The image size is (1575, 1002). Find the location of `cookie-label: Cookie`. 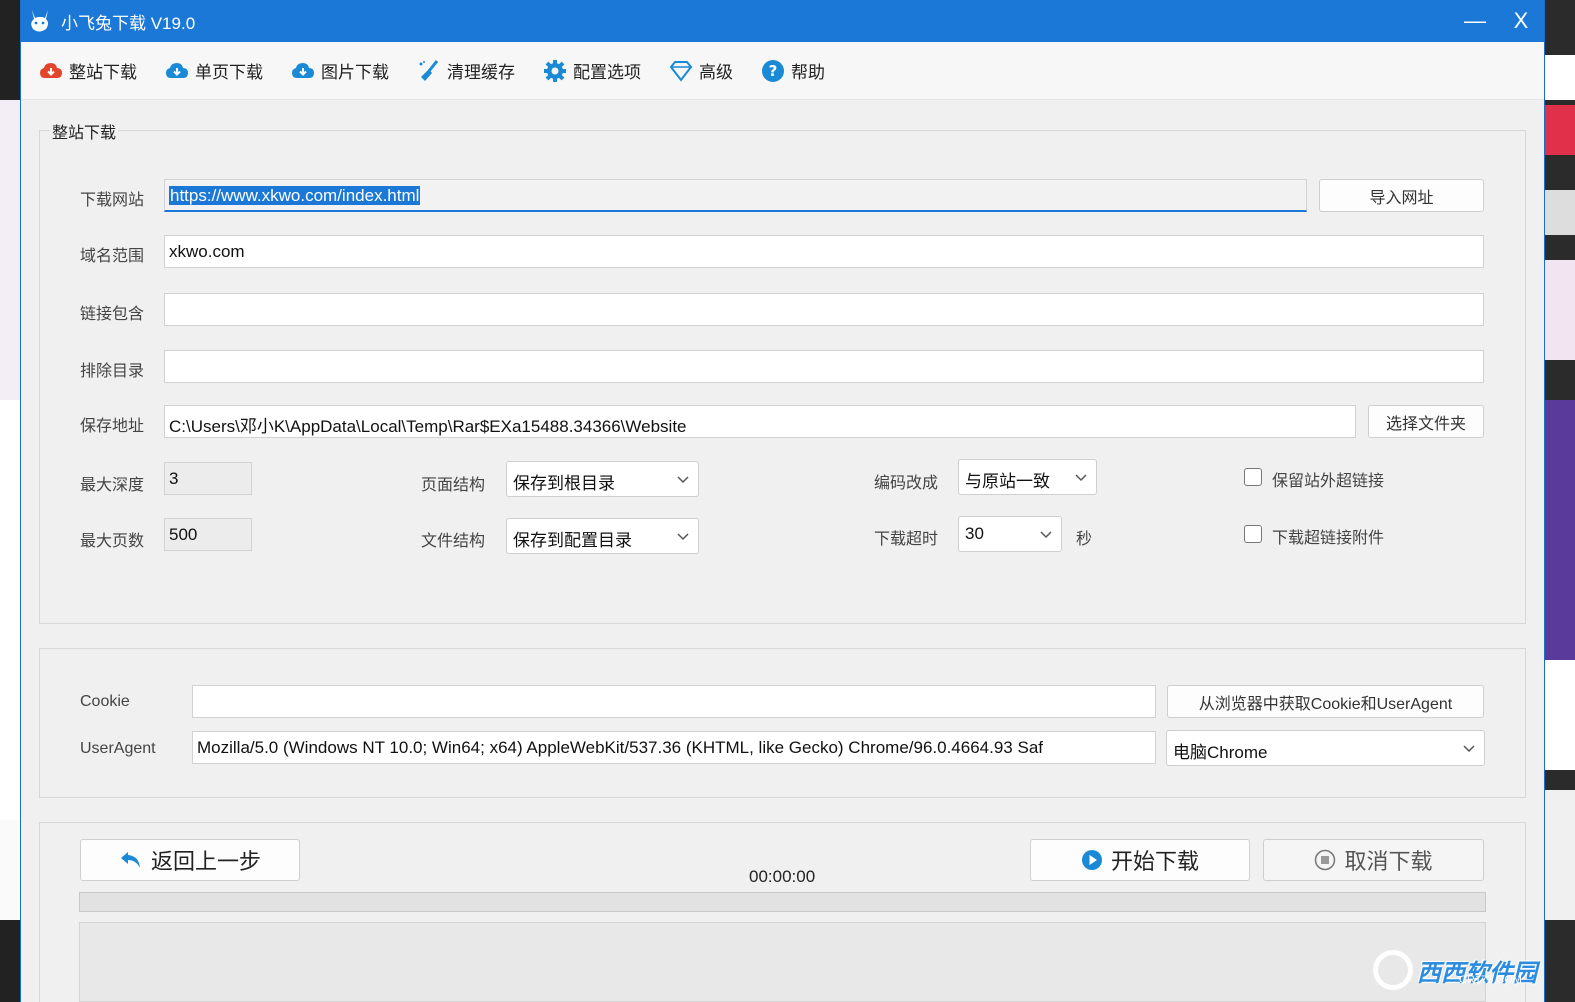

cookie-label: Cookie is located at coordinates (105, 701).